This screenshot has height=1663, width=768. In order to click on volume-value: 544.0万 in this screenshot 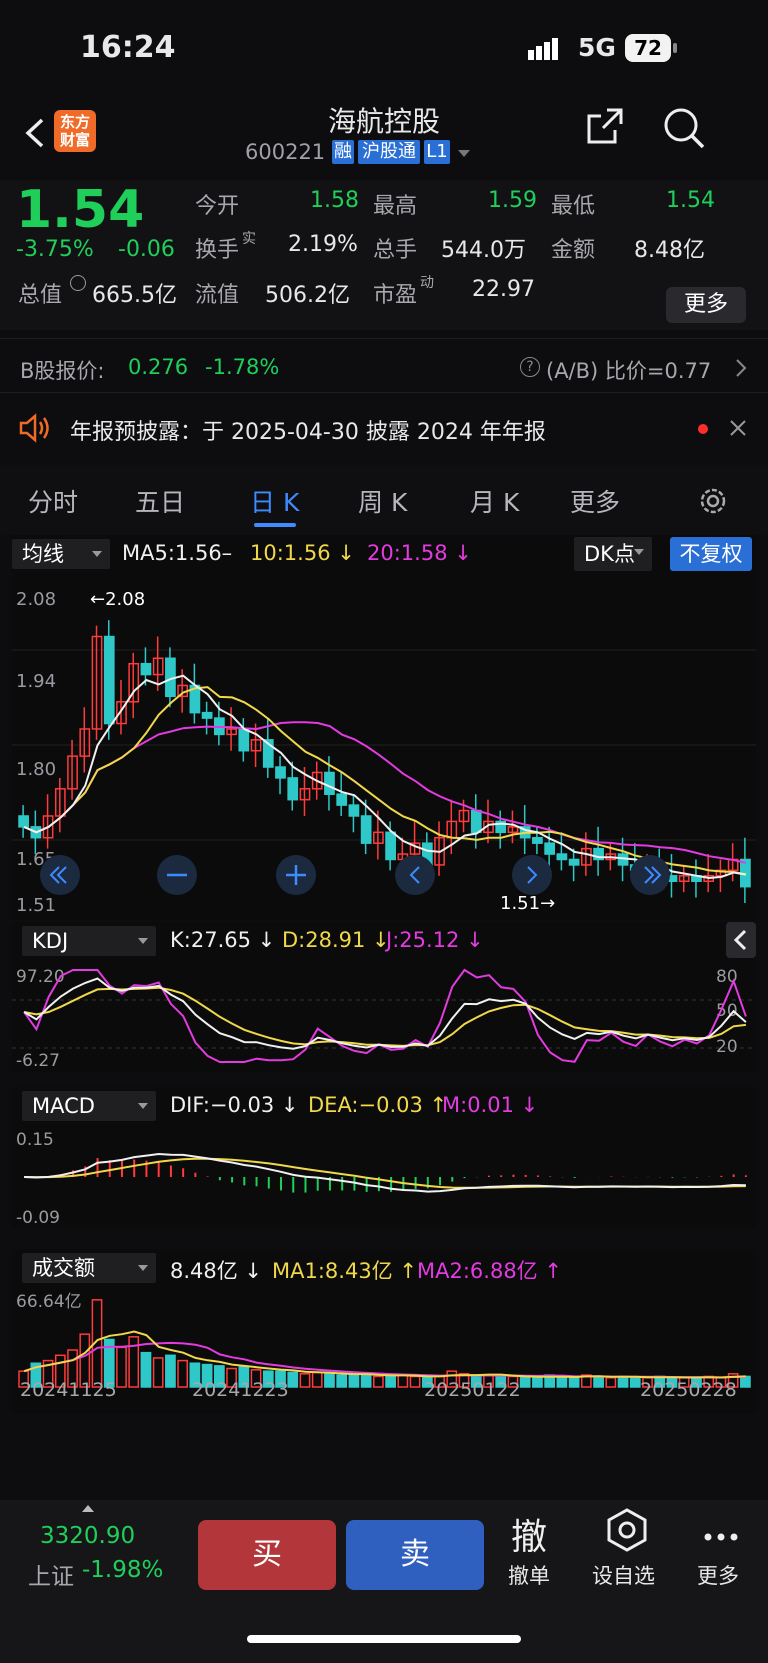, I will do `click(483, 250)`.